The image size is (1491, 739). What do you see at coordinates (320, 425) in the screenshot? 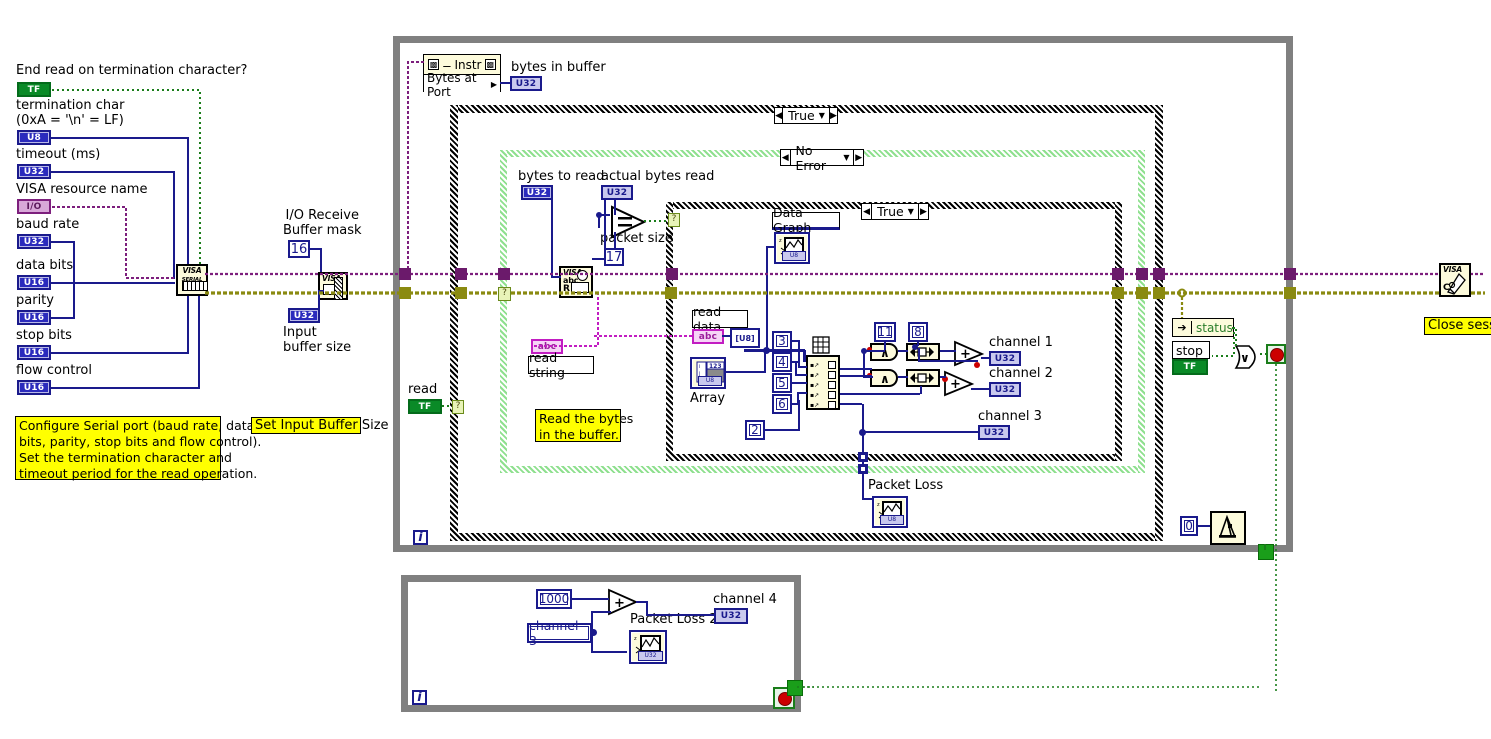
I see `comment-set-input-buffer: Set Input Buffer Size` at bounding box center [320, 425].